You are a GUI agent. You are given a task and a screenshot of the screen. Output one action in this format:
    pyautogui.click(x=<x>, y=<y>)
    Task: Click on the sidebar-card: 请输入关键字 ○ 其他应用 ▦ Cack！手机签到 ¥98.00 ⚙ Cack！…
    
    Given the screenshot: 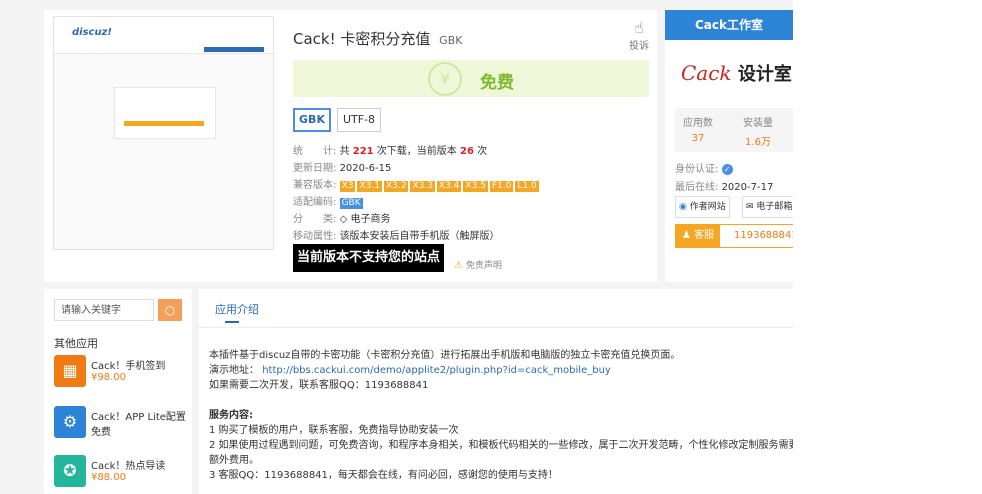 What is the action you would take?
    pyautogui.click(x=118, y=391)
    